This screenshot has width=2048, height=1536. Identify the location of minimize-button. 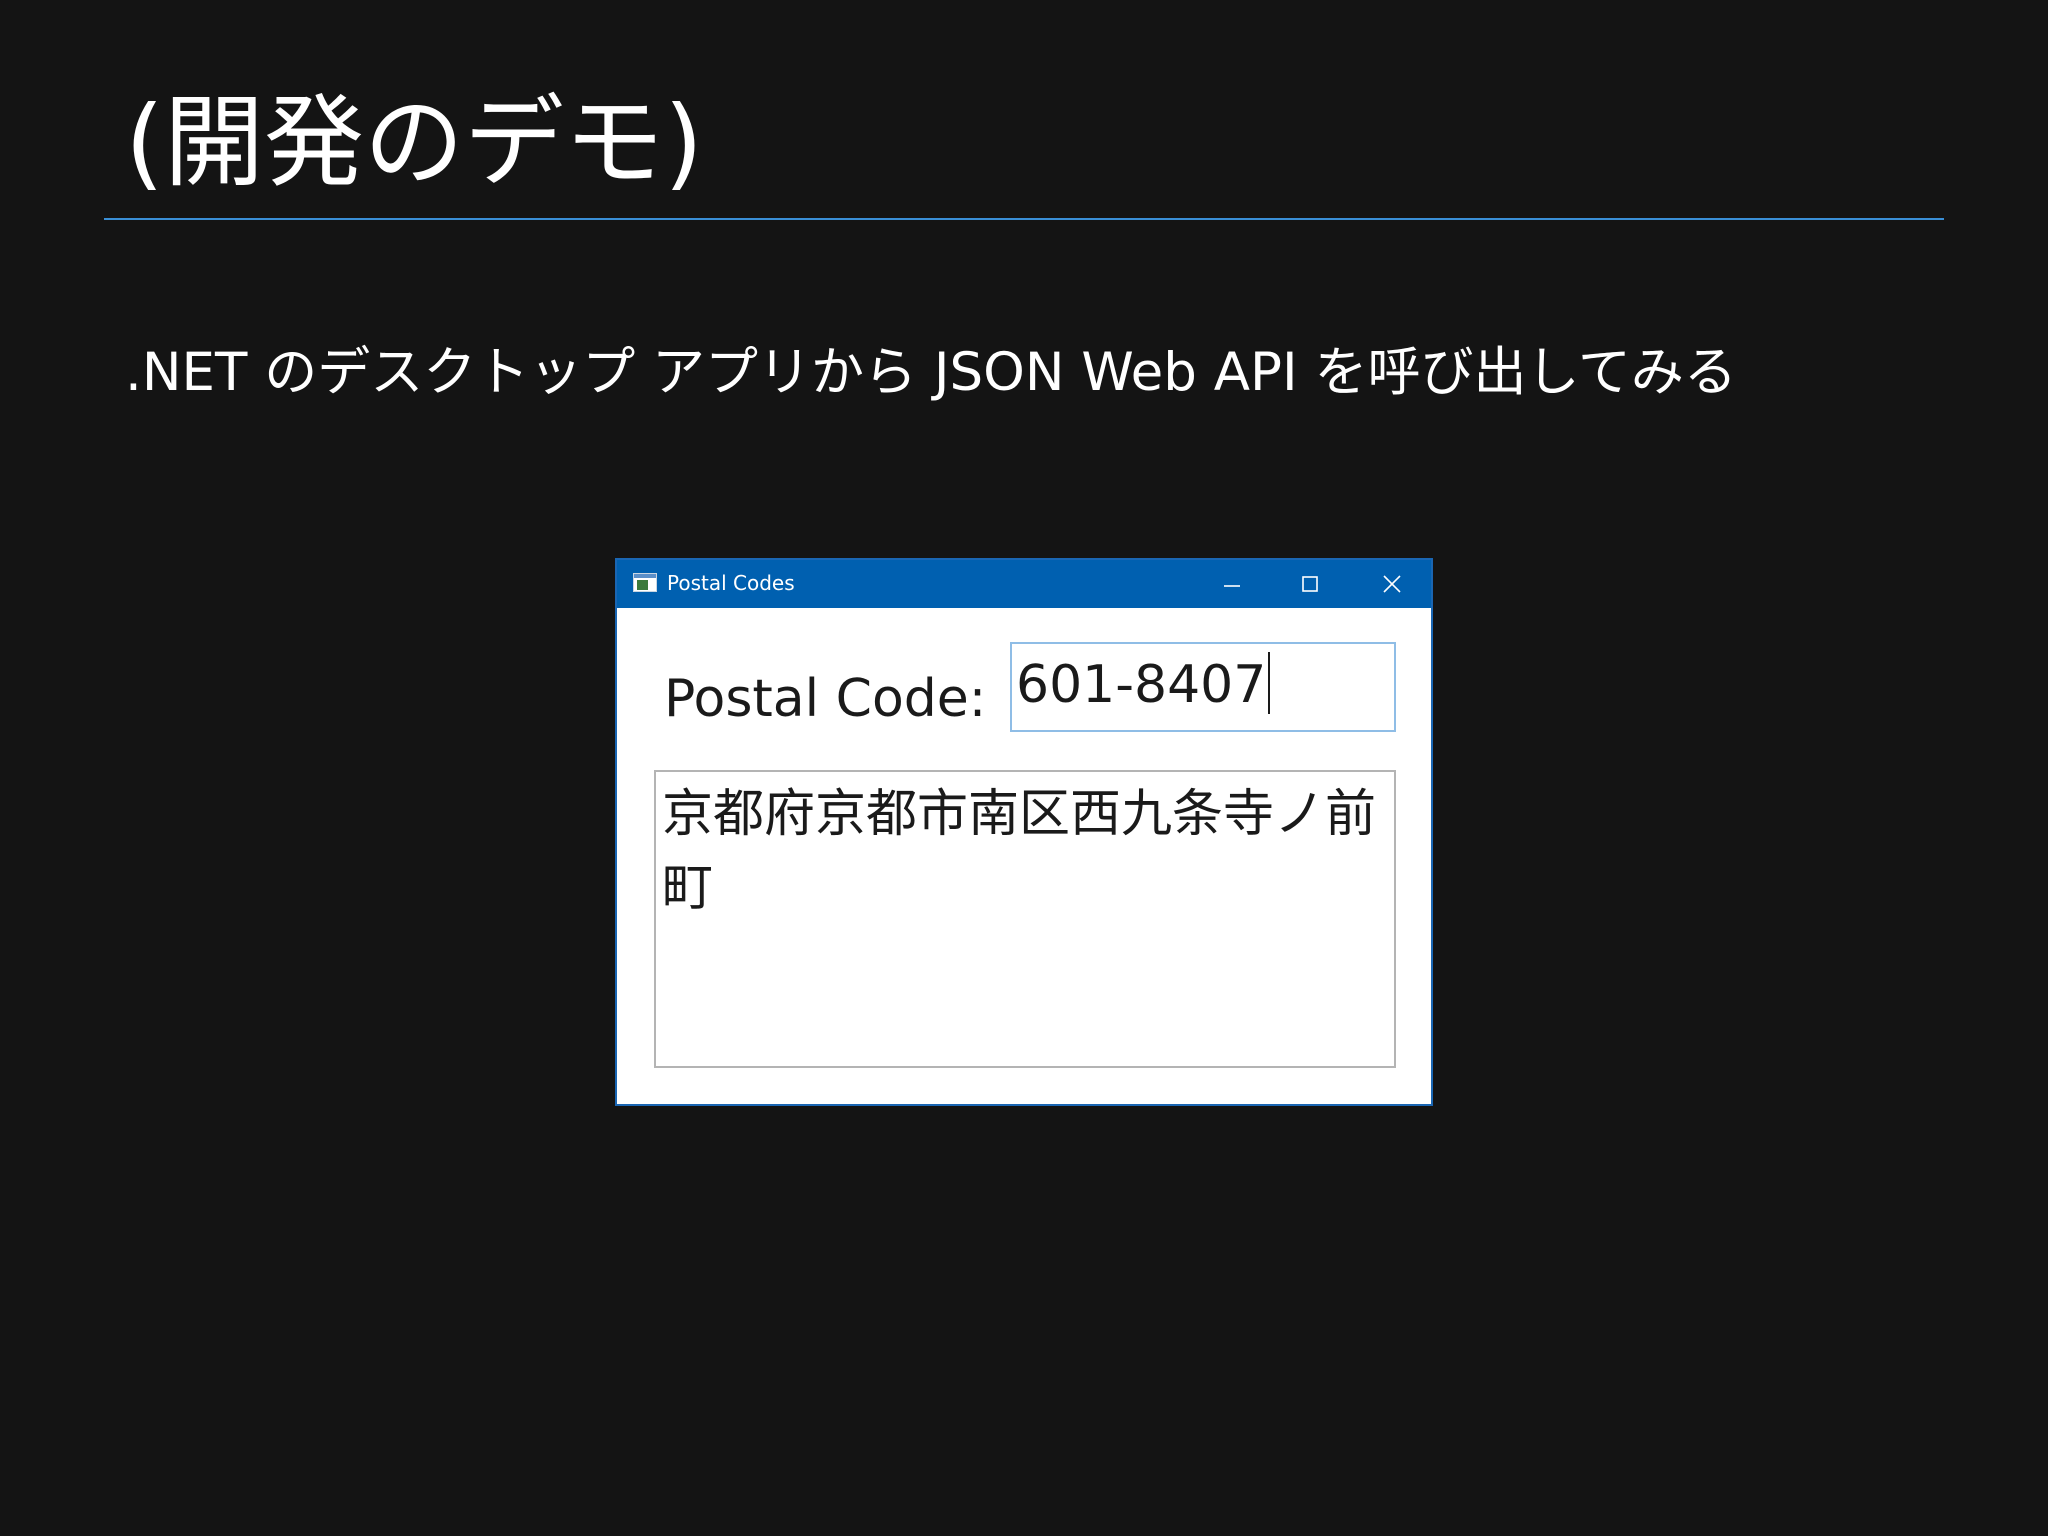
(1232, 584).